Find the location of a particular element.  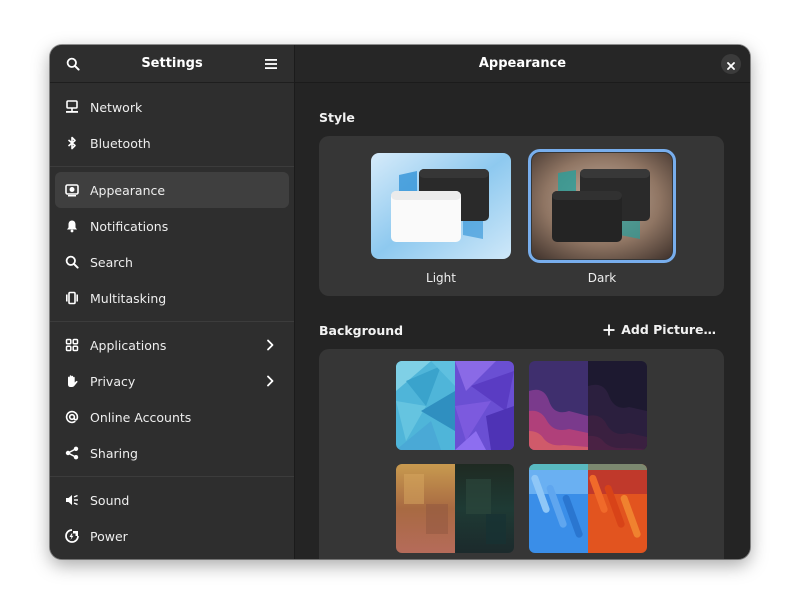

sidebar-item-label: Sound is located at coordinates (110, 500).